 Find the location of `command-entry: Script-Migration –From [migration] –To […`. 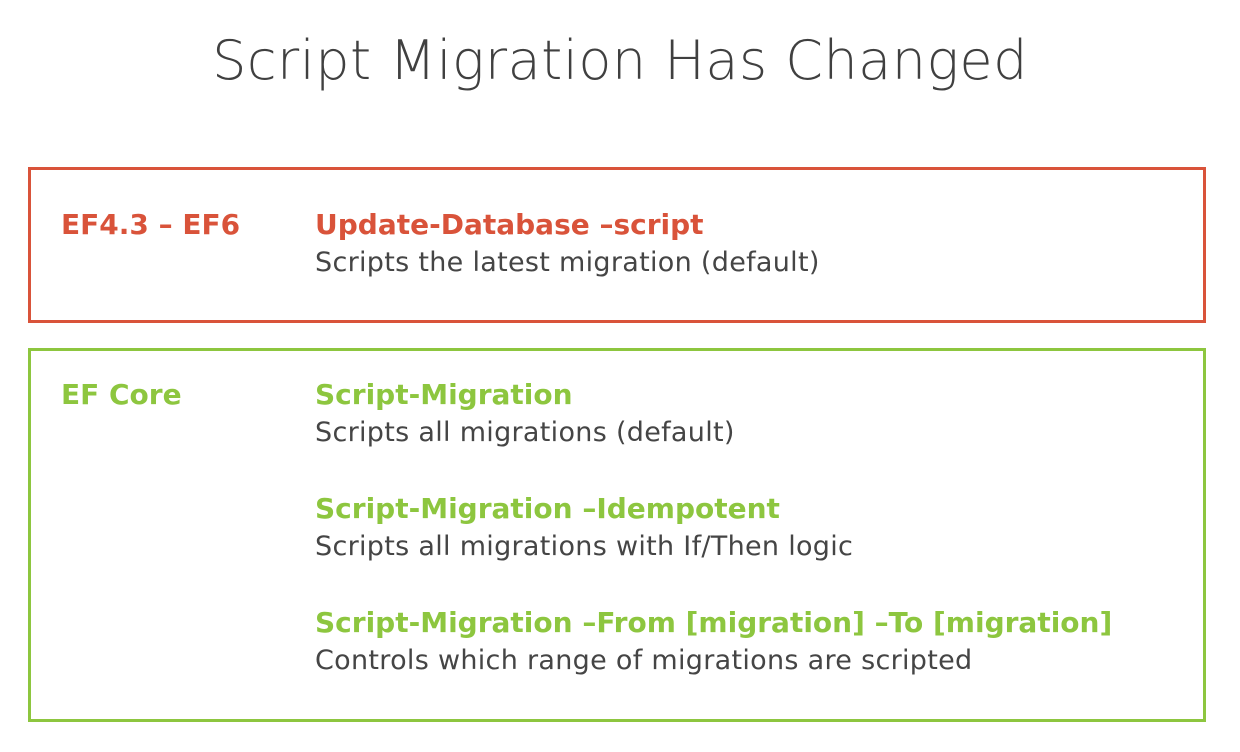

command-entry: Script-Migration –From [migration] –To [… is located at coordinates (749, 643).